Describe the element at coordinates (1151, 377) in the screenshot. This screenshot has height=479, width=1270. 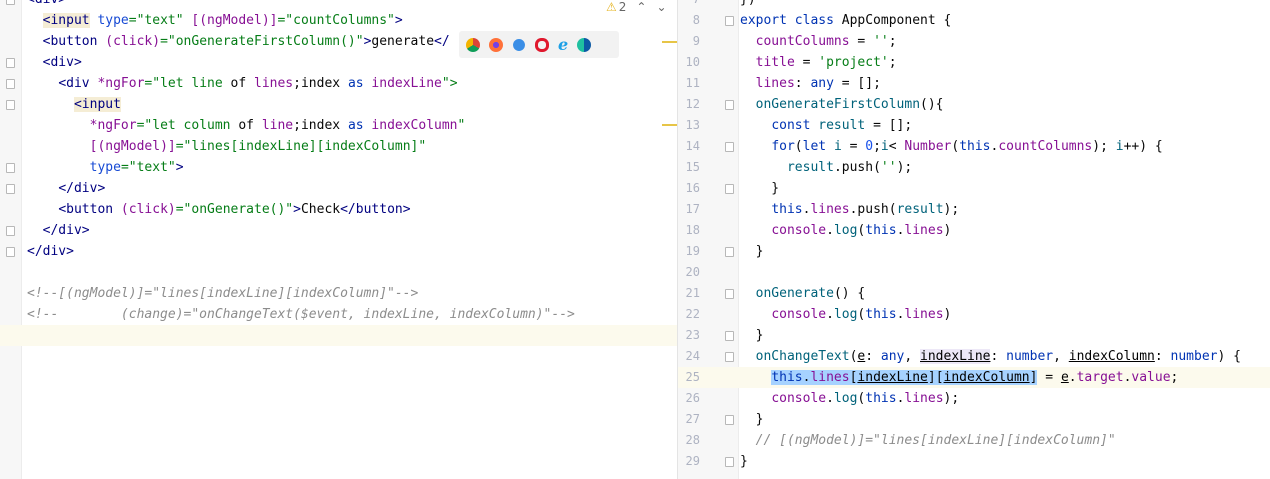
I see `code-token: value` at that location.